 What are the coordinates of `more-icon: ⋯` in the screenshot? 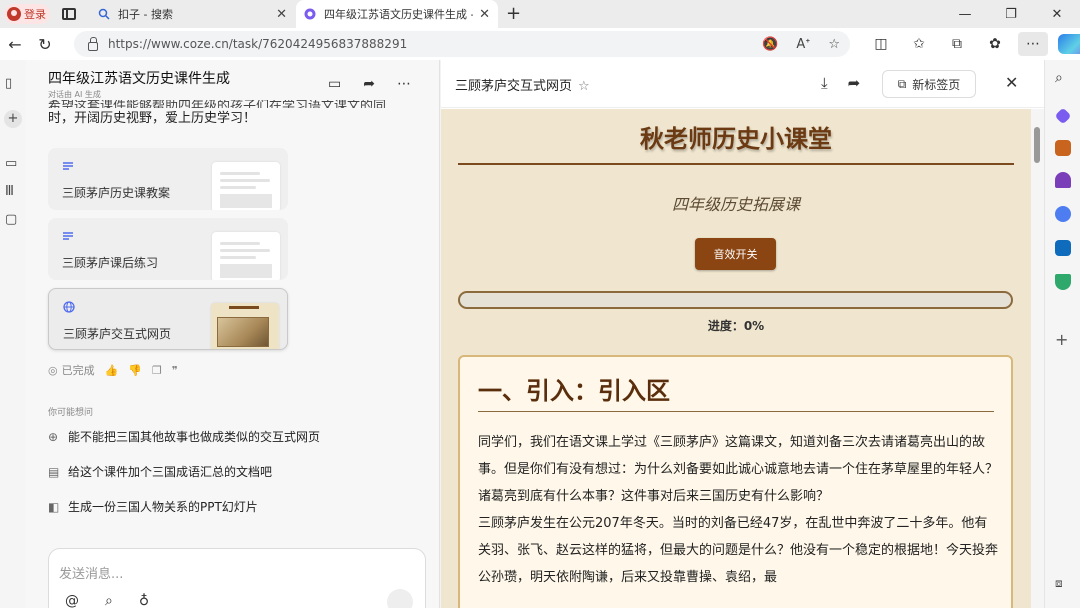 It's located at (404, 84).